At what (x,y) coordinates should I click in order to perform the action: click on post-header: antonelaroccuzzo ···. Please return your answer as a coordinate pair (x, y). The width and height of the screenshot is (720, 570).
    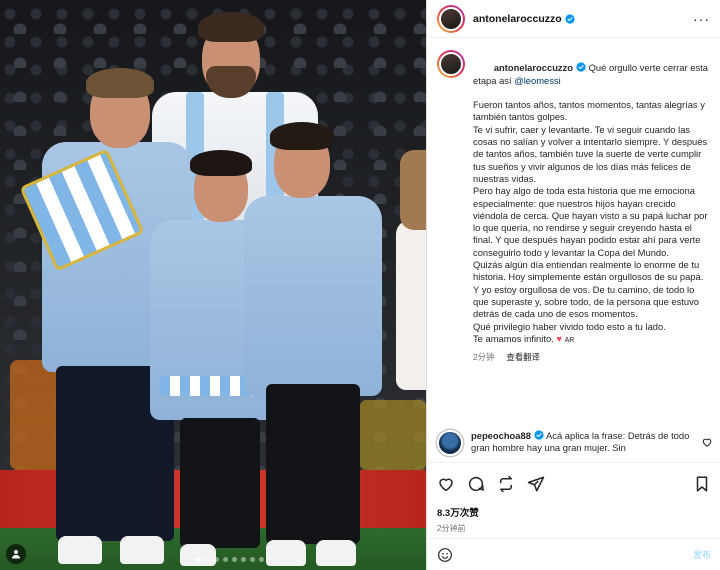
    Looking at the image, I should click on (573, 19).